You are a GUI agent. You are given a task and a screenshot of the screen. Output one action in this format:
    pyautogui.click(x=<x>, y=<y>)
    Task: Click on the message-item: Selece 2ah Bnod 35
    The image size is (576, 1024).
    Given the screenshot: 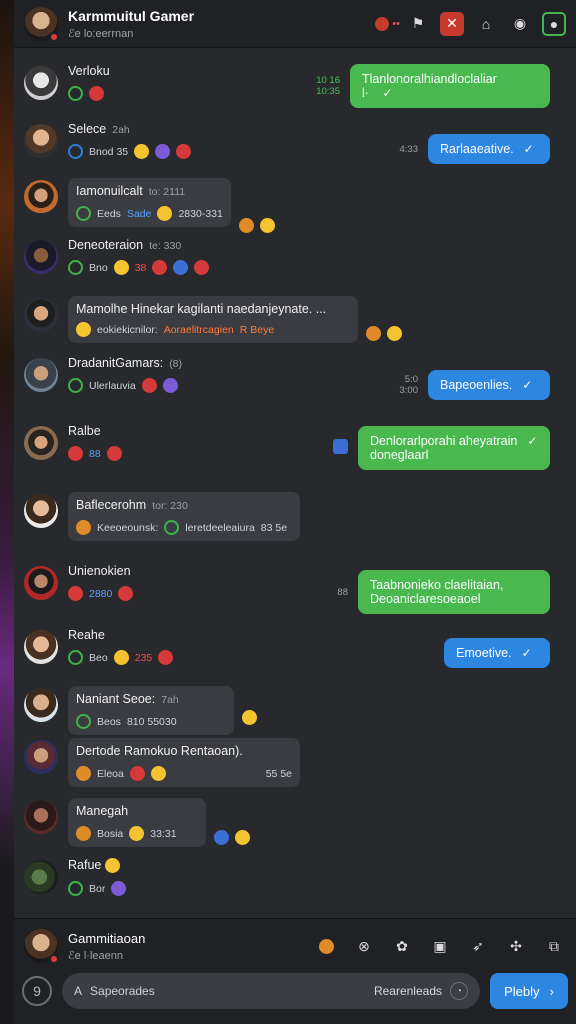 What is the action you would take?
    pyautogui.click(x=107, y=140)
    